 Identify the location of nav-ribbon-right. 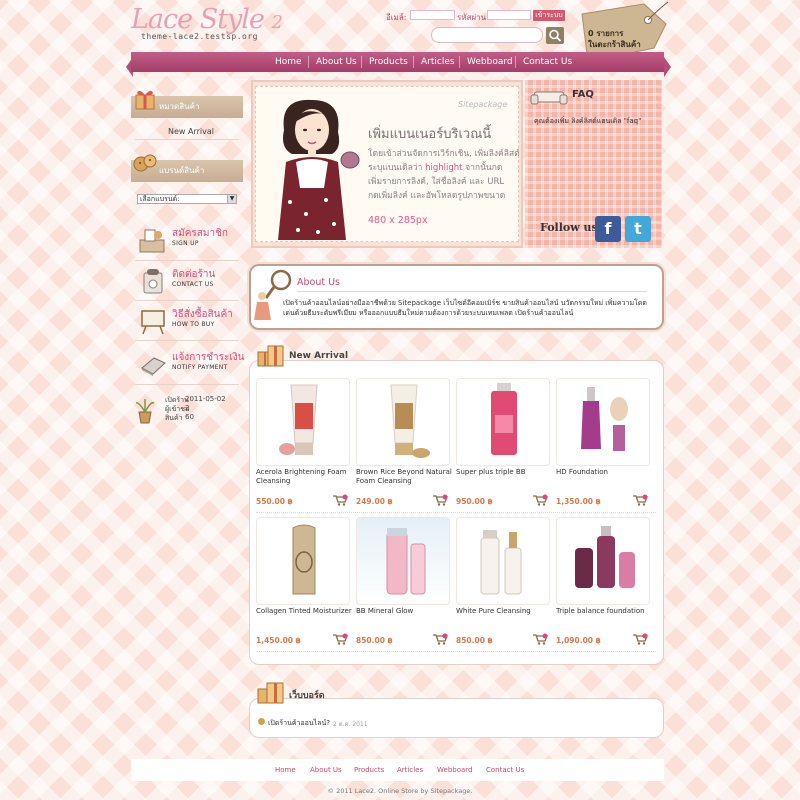
(667, 67).